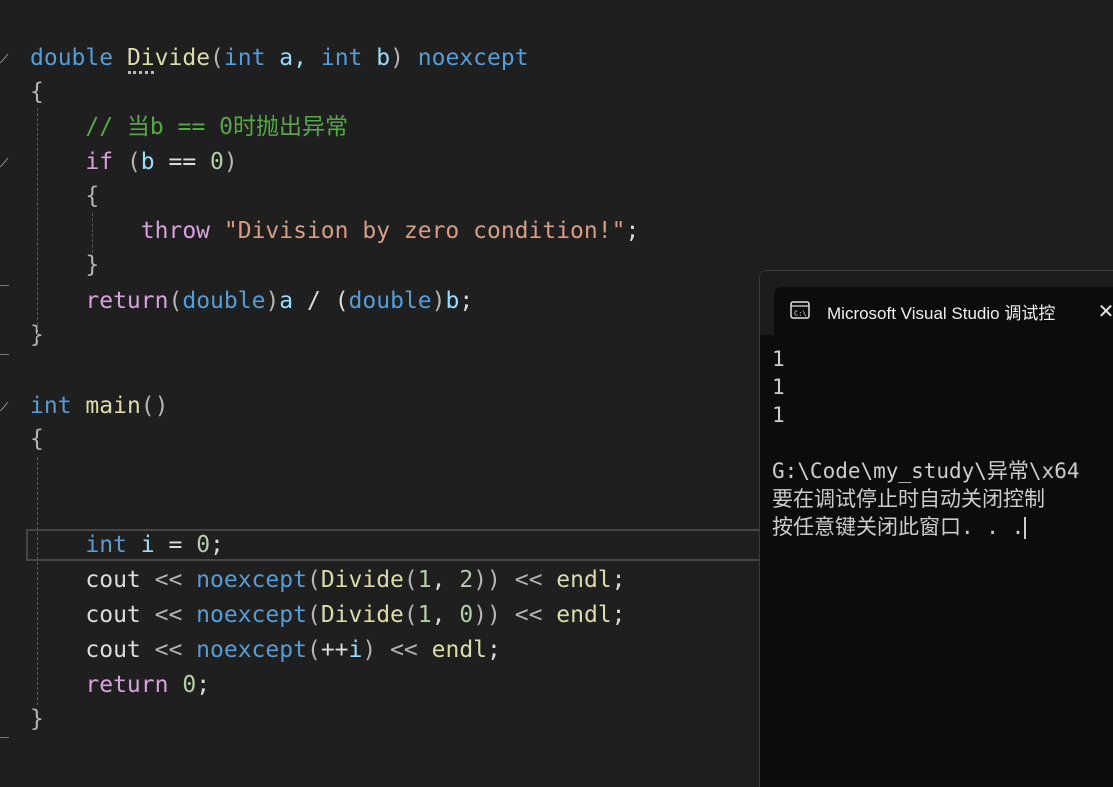 Image resolution: width=1113 pixels, height=787 pixels. Describe the element at coordinates (217, 127) in the screenshot. I see `code-token: // 当b == 0时抛出异常` at that location.